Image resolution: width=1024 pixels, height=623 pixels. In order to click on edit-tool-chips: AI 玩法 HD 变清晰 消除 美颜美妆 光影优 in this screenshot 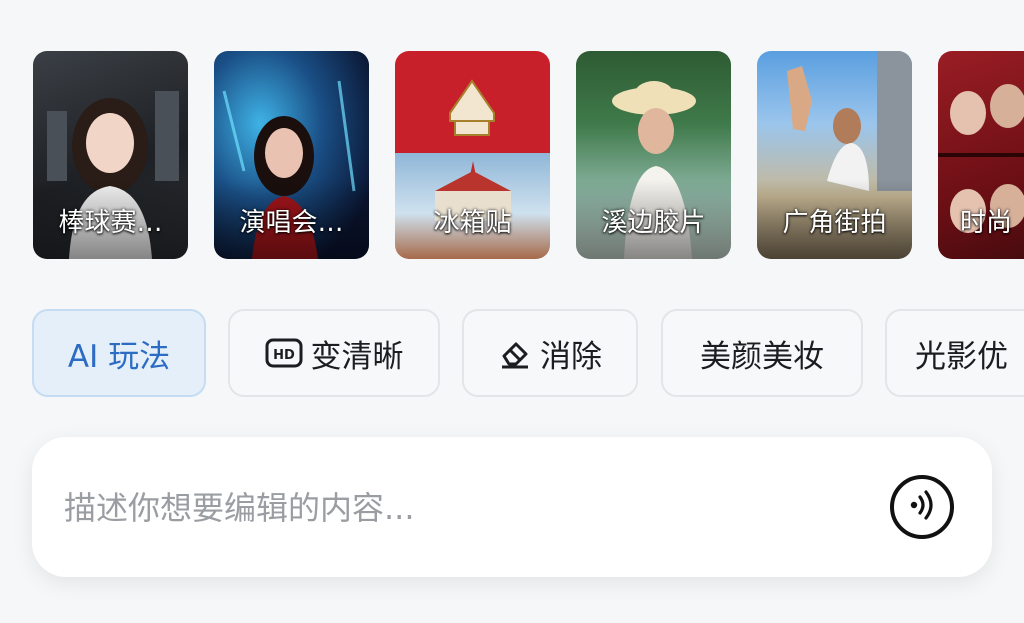, I will do `click(512, 354)`.